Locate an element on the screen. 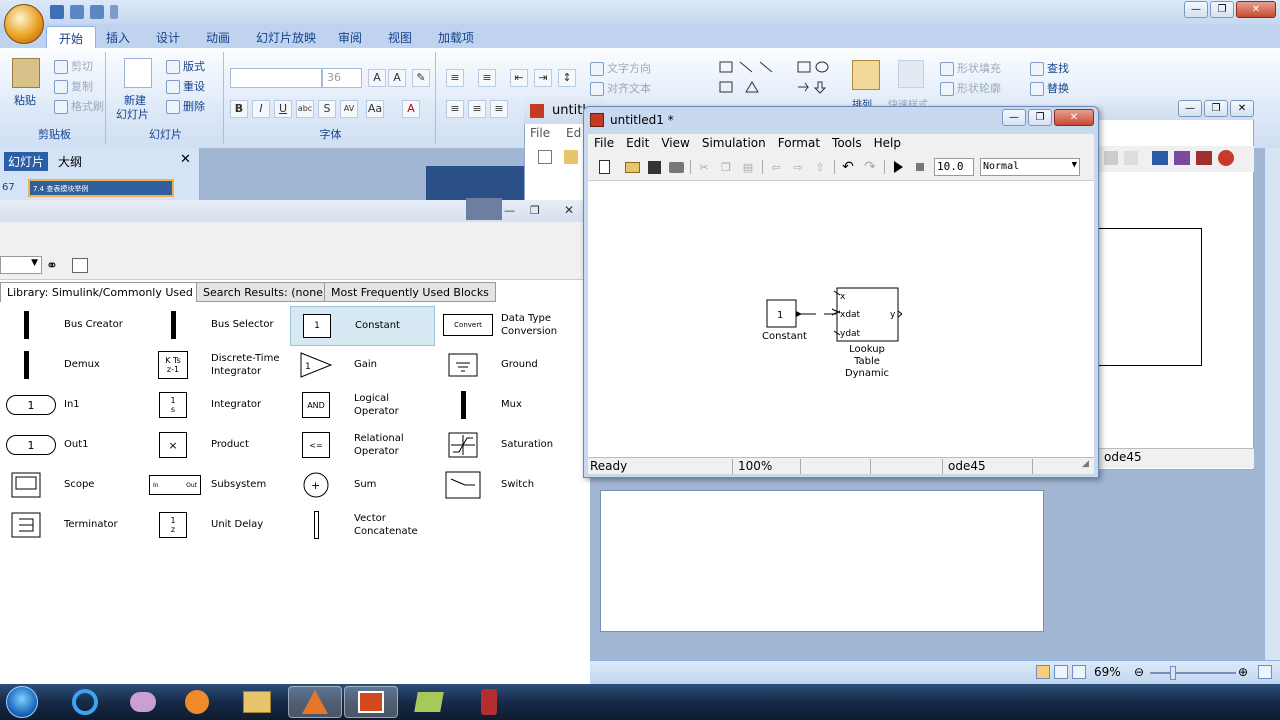  office-button is located at coordinates (24, 24).